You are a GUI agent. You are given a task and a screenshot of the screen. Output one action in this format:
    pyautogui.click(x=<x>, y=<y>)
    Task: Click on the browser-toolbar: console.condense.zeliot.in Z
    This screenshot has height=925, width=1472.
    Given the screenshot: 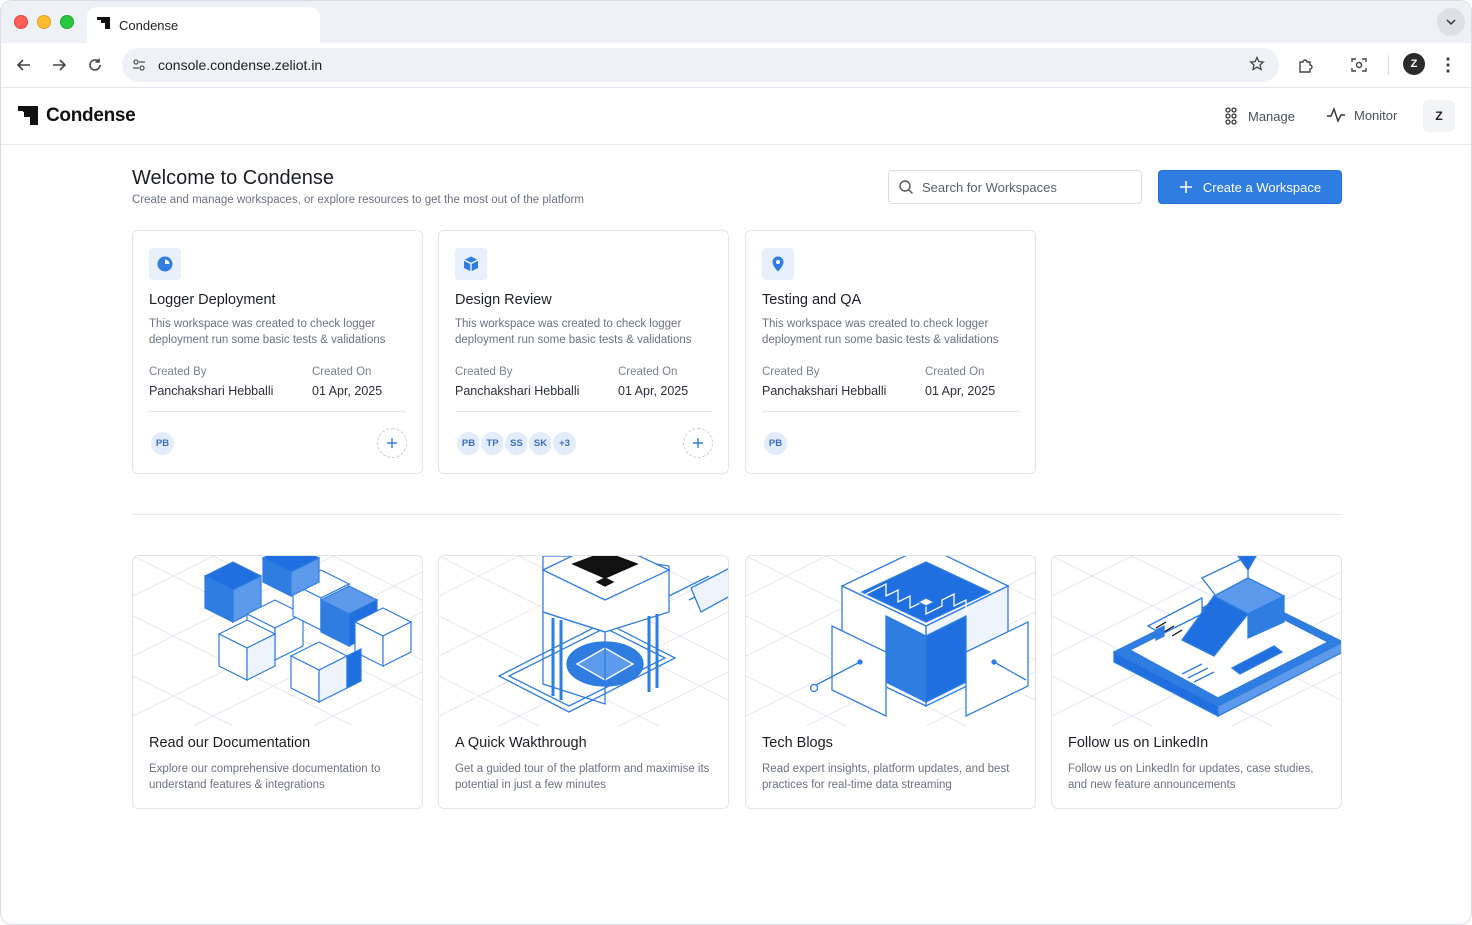 What is the action you would take?
    pyautogui.click(x=736, y=65)
    